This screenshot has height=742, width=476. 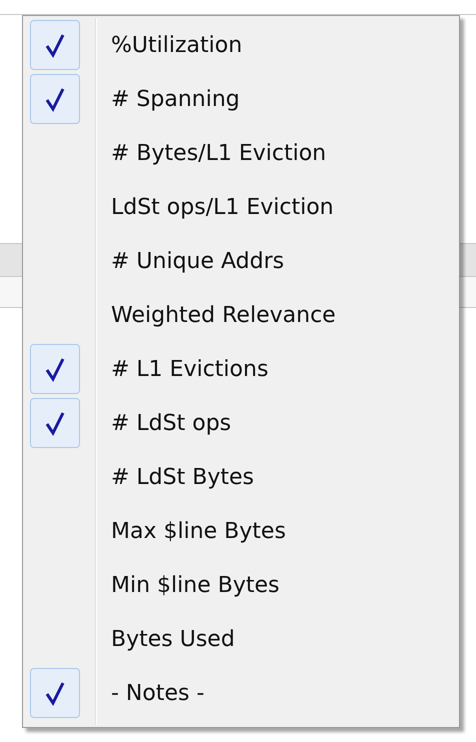 What do you see at coordinates (241, 477) in the screenshot?
I see `menu-item: # LdSt Bytes` at bounding box center [241, 477].